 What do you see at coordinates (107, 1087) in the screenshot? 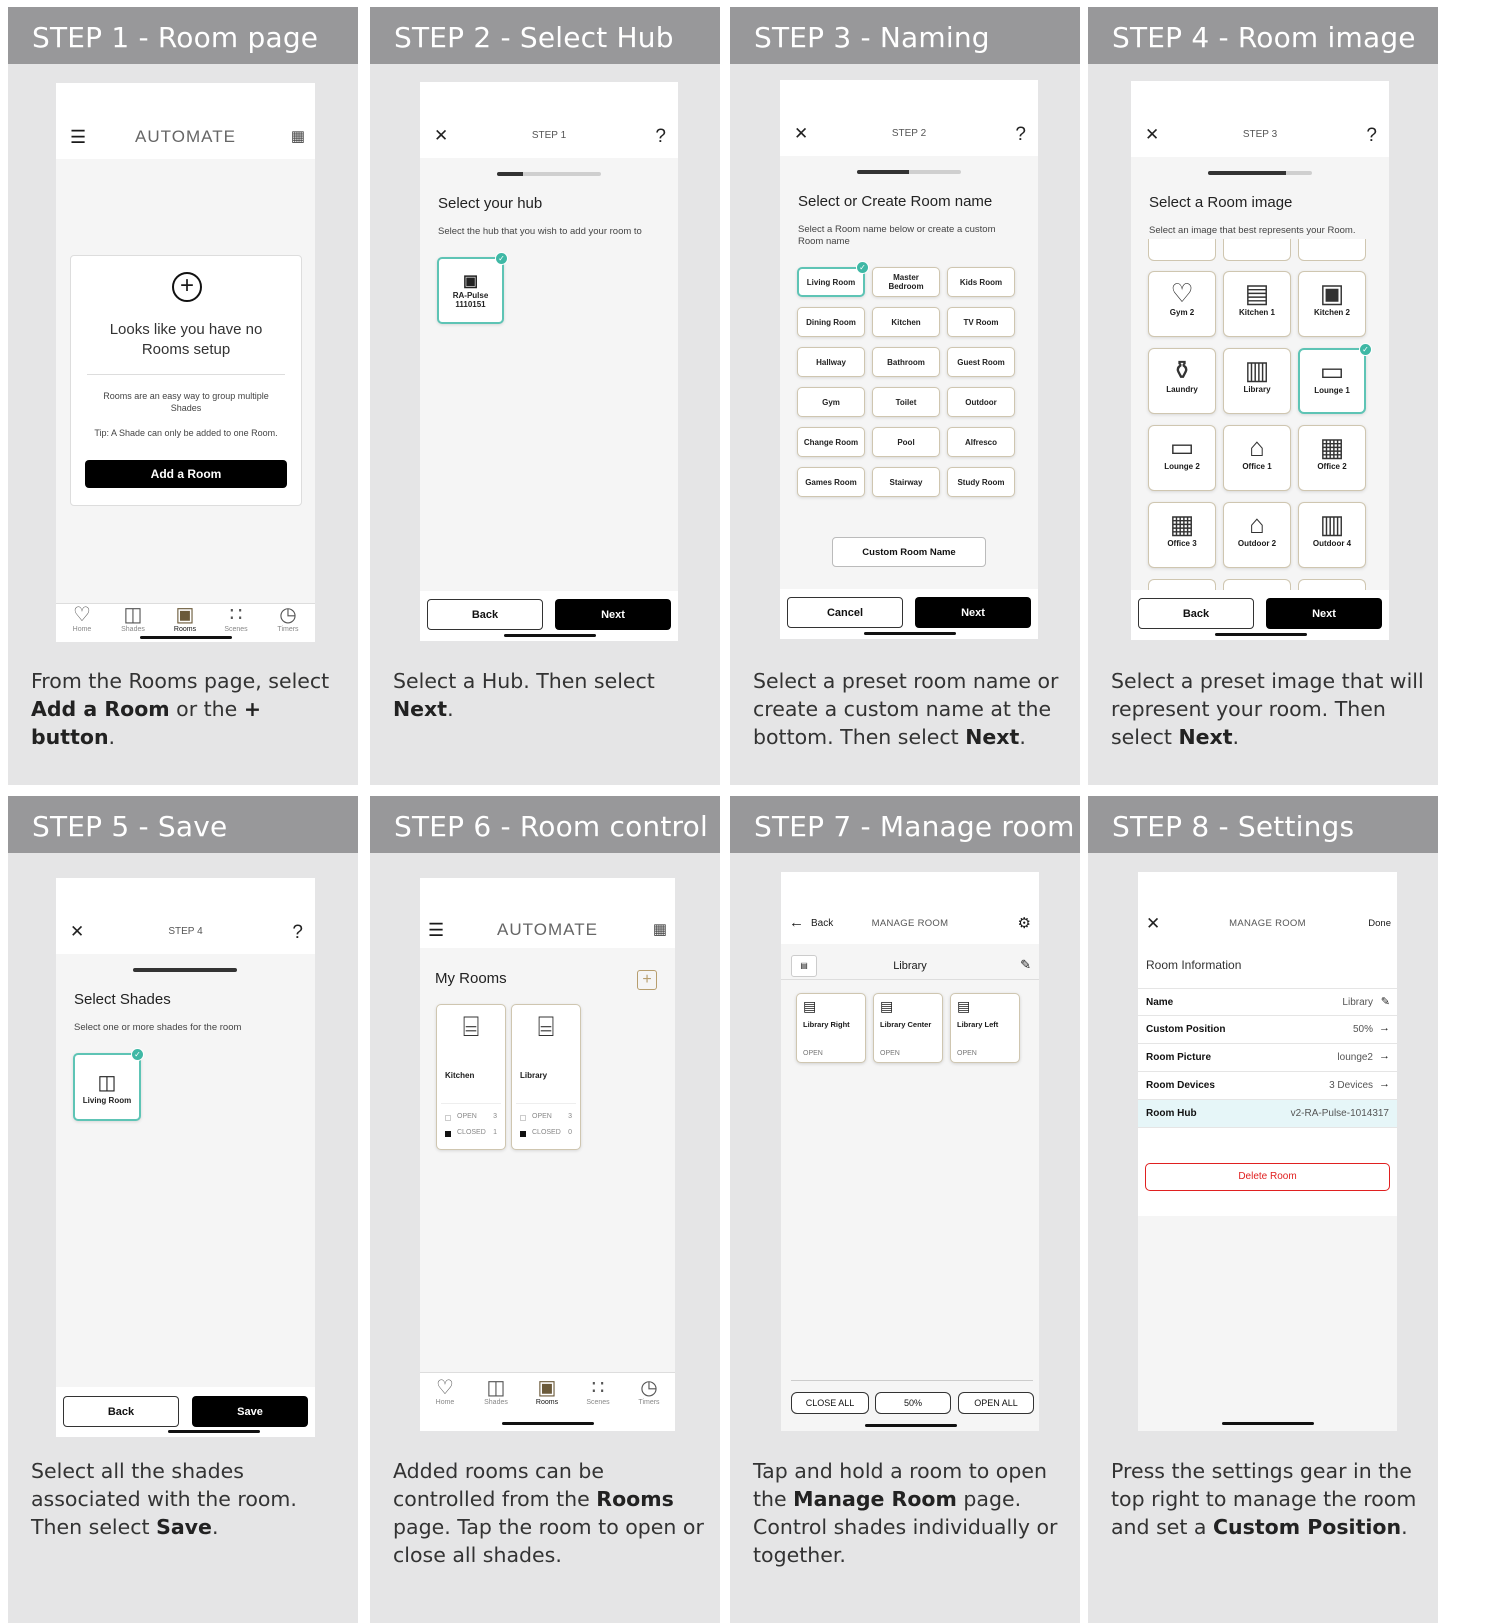
I see `shade-tile: ◫ Living Room` at bounding box center [107, 1087].